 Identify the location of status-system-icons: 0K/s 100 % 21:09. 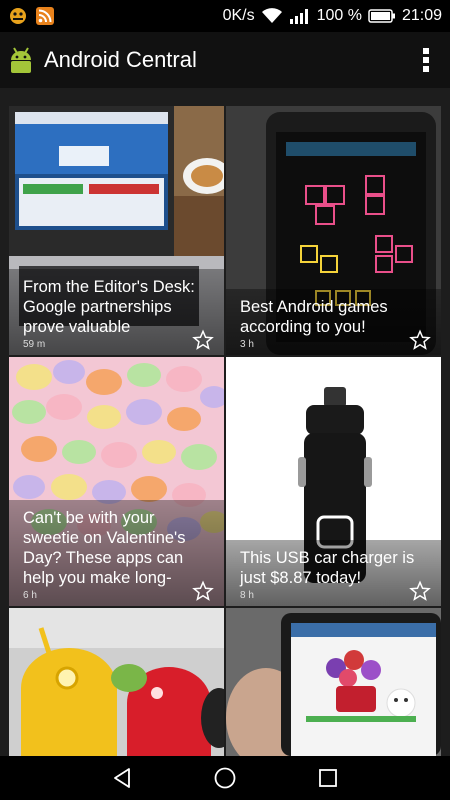
(332, 16).